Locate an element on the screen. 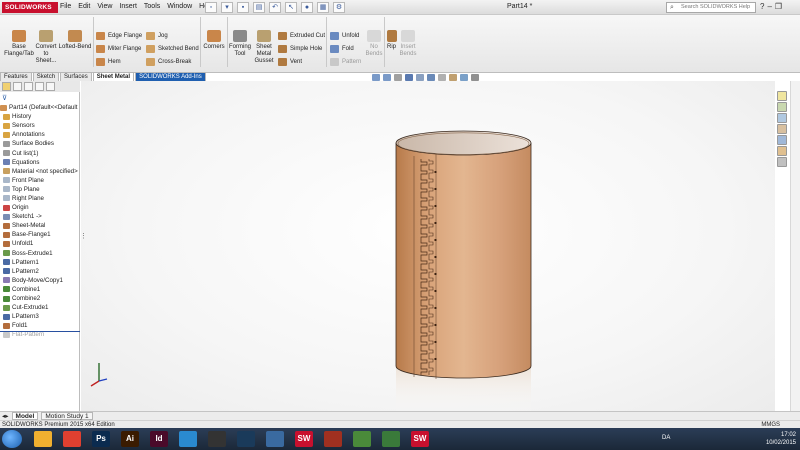 Image resolution: width=800 pixels, height=450 pixels. taskbar-photoshop-icon: Ps is located at coordinates (101, 439).